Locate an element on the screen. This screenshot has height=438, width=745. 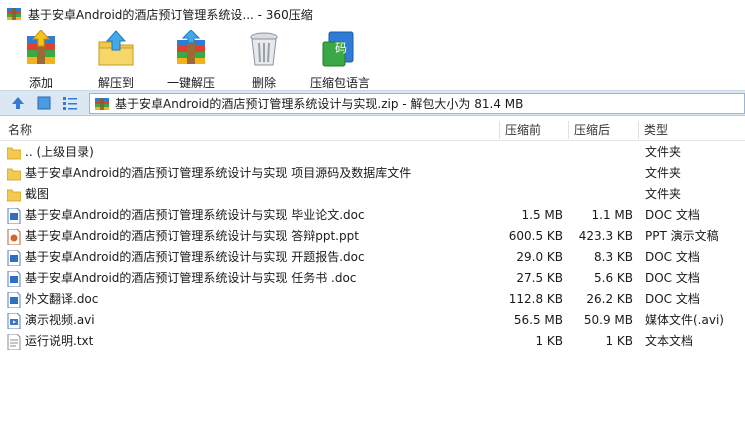
file-name: 基于安卓Android的酒店预订管理系统设计与实现 开题报告.doc is located at coordinates (195, 257).